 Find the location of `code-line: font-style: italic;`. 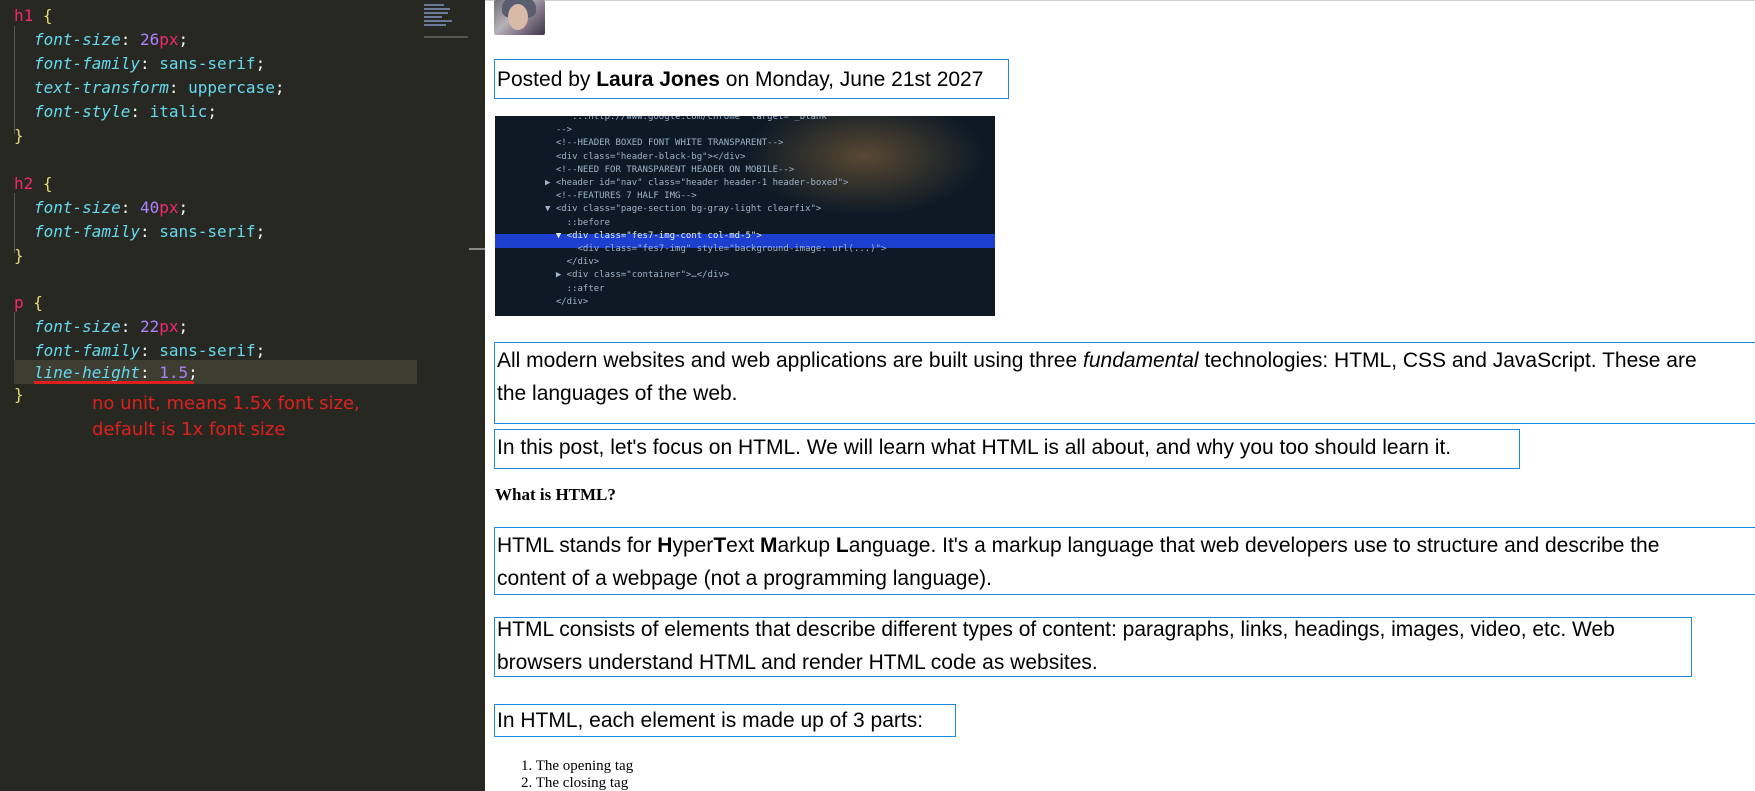

code-line: font-style: italic; is located at coordinates (125, 112).